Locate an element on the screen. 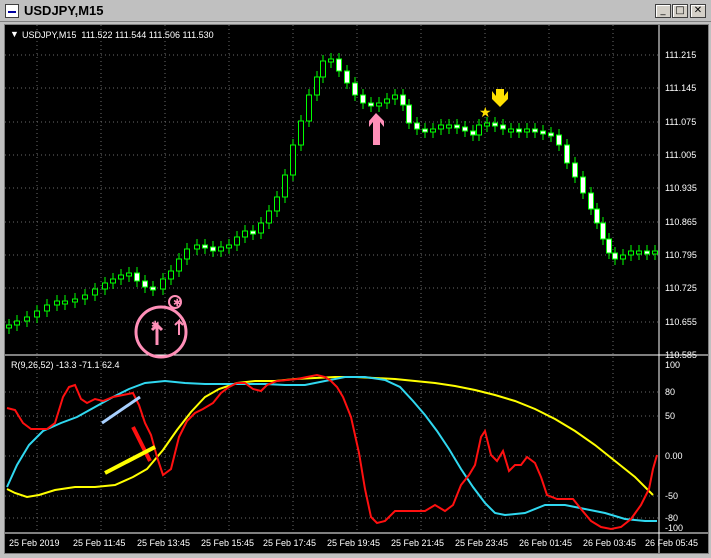 This screenshot has height=558, width=711. time-label: 26 Feb 03:45 is located at coordinates (609, 543).